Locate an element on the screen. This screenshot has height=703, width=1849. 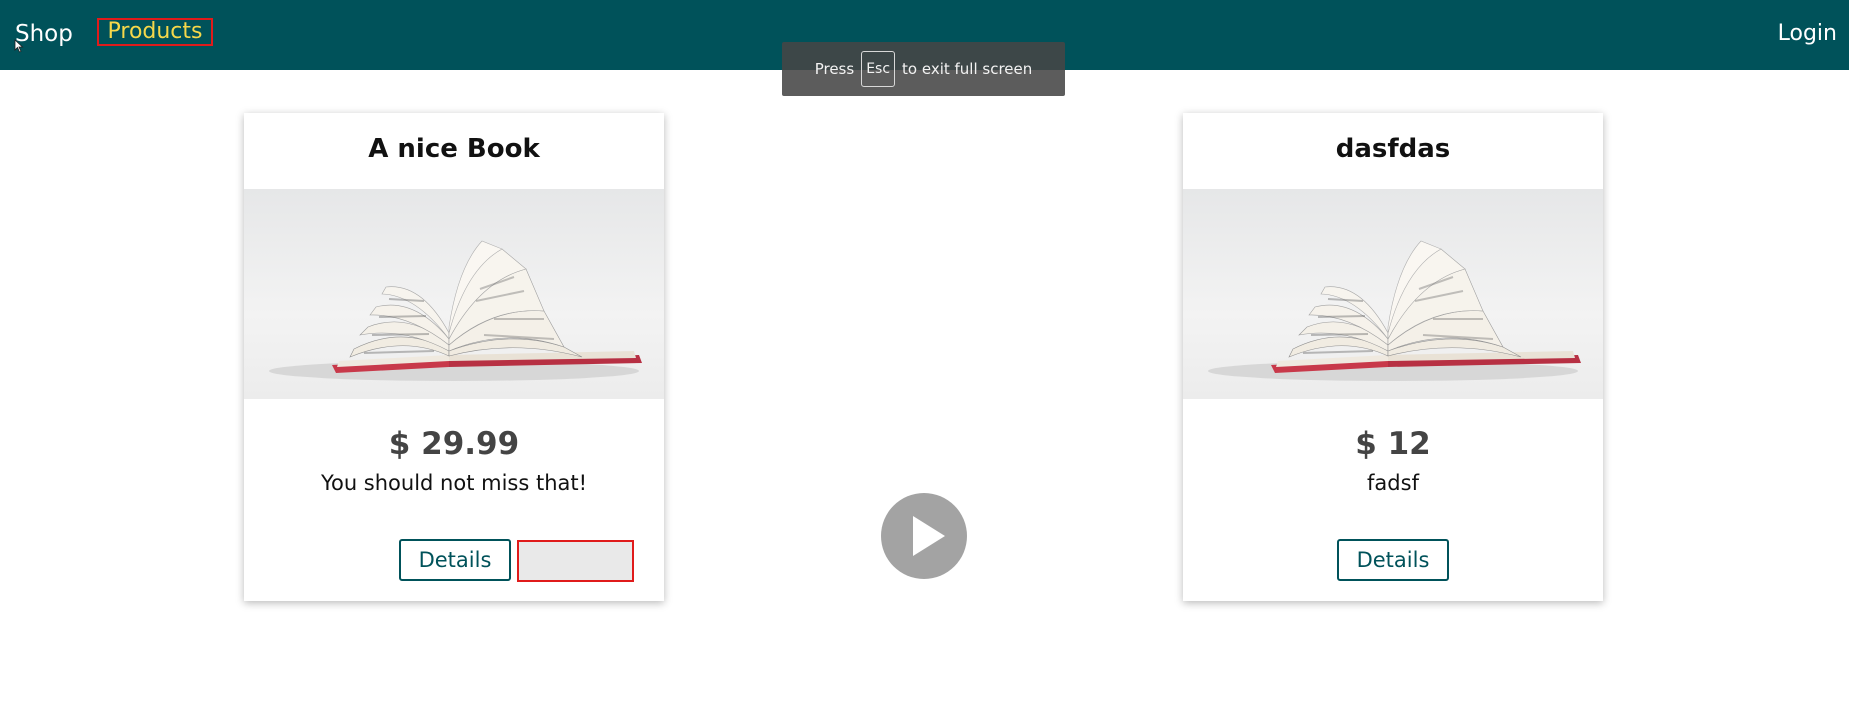
product-description: fadsf is located at coordinates (1393, 483).